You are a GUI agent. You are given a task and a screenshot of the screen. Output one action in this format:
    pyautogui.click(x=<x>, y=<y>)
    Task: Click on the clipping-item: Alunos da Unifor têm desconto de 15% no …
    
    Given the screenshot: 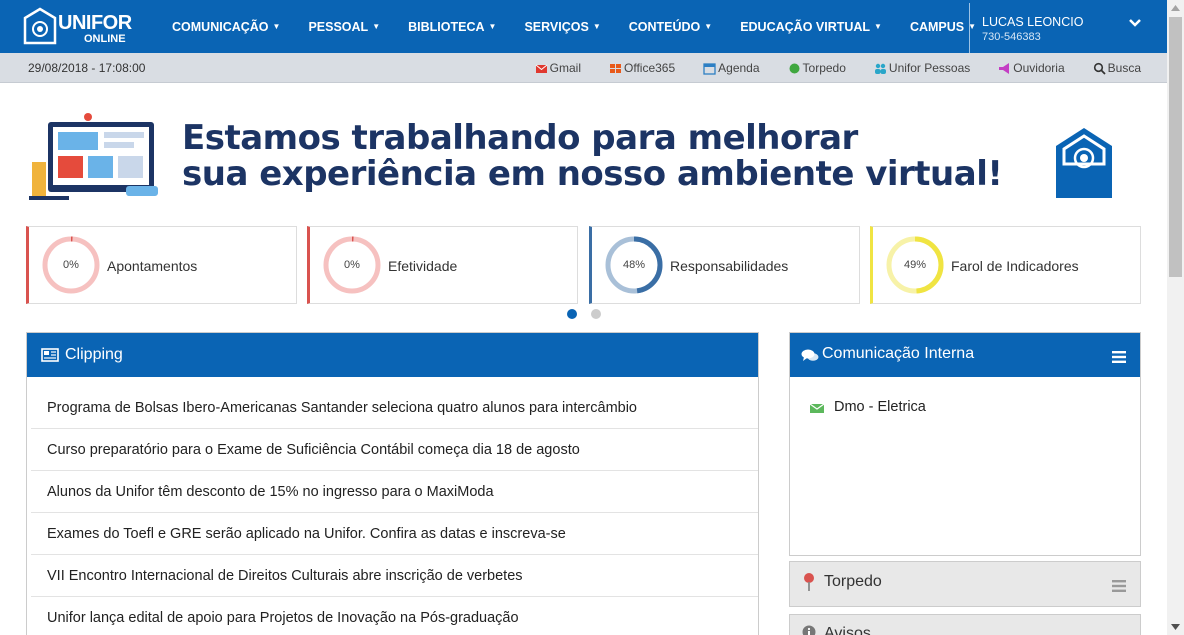 What is the action you would take?
    pyautogui.click(x=394, y=492)
    